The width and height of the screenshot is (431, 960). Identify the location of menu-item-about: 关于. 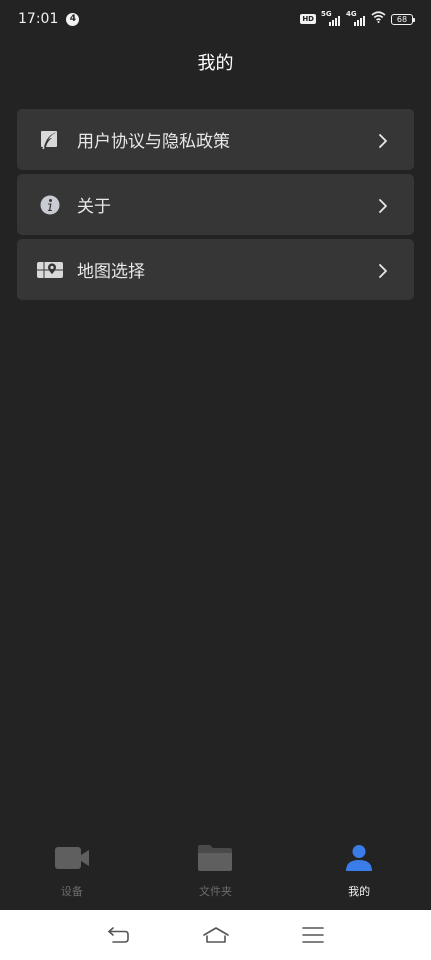
(215, 204).